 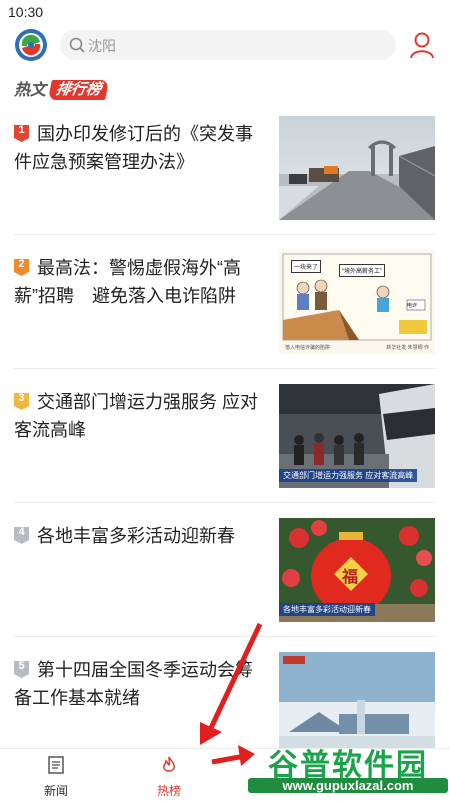 What do you see at coordinates (348, 768) in the screenshot?
I see `watermark: 谷普软件园 www.gupuxlazal.com` at bounding box center [348, 768].